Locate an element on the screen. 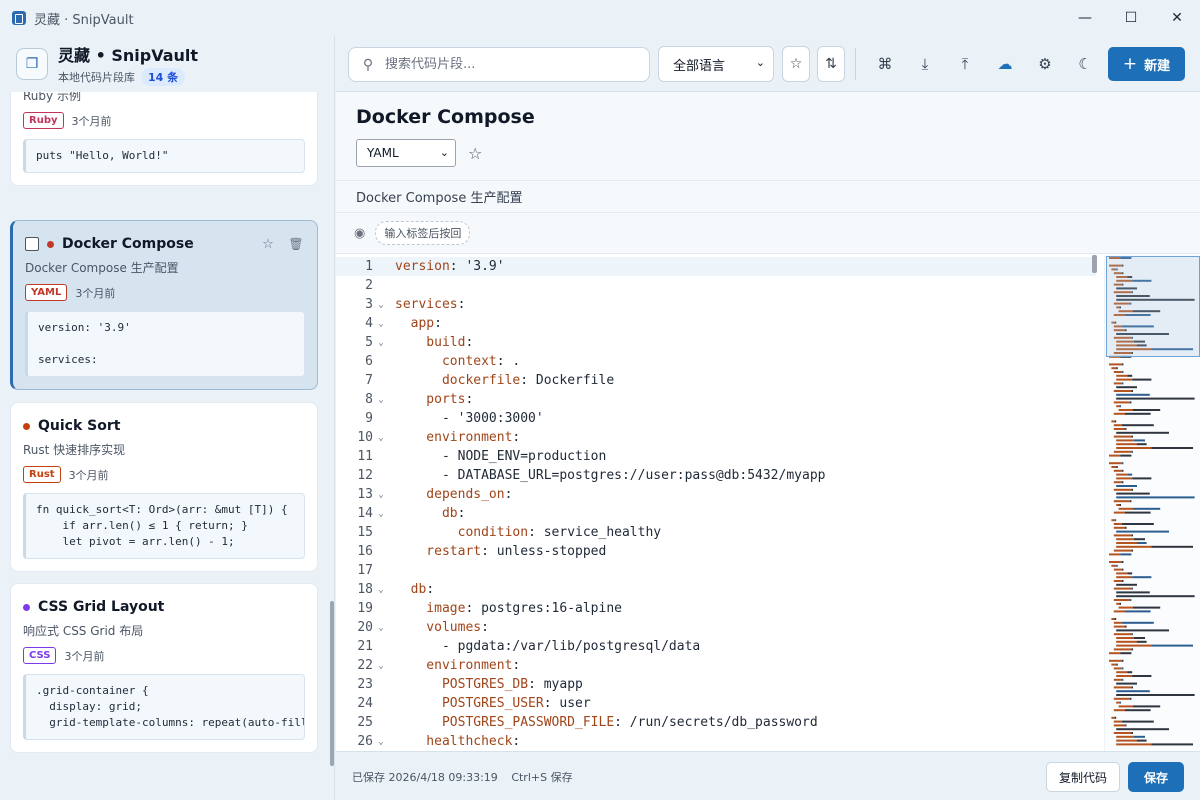 The image size is (1200, 800). code-line: 11 - NODE_ENV=production is located at coordinates (716, 456).